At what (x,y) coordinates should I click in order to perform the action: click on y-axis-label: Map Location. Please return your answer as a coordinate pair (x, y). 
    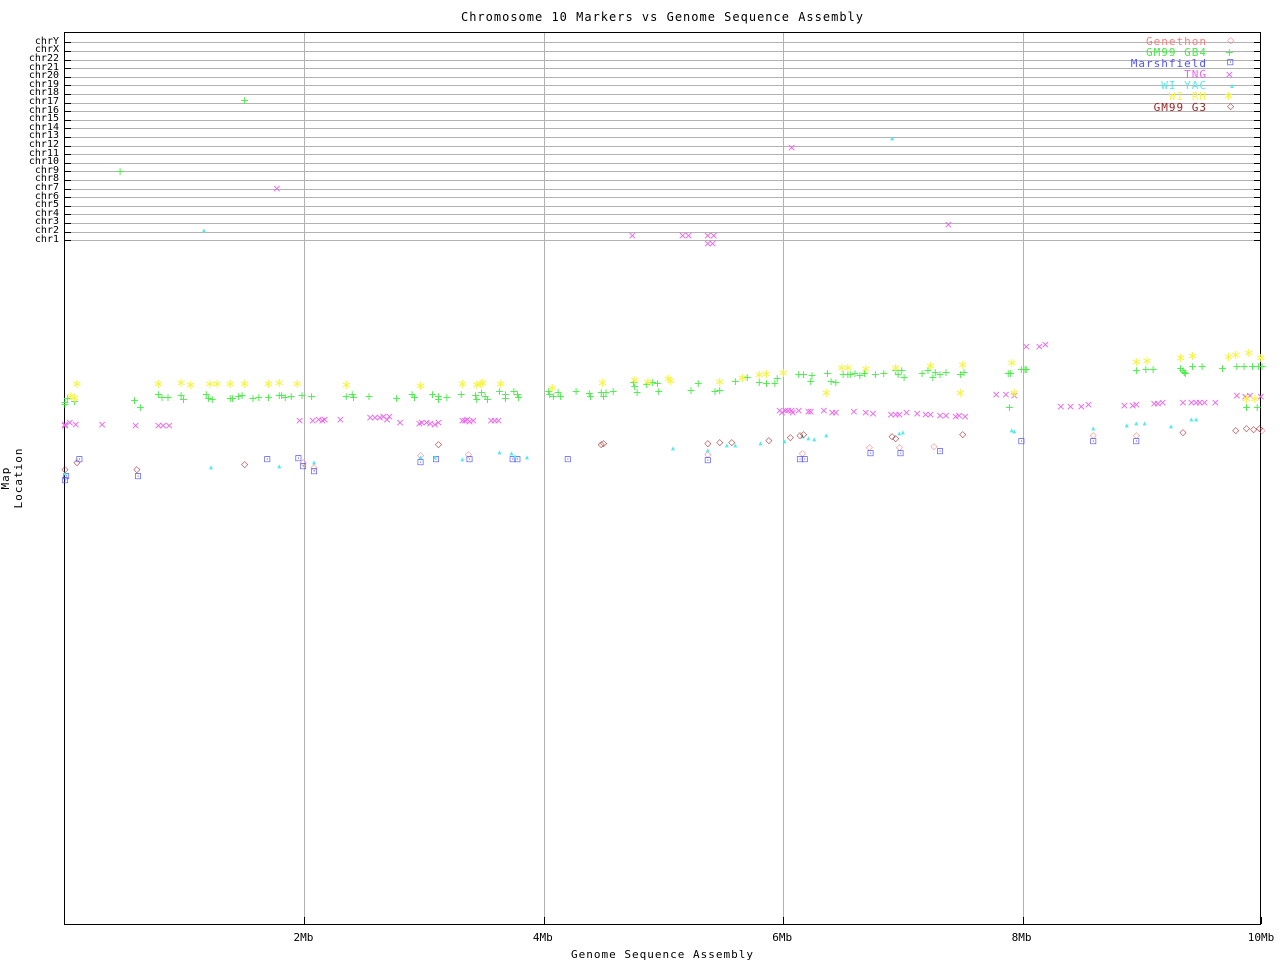
    Looking at the image, I should click on (12, 478).